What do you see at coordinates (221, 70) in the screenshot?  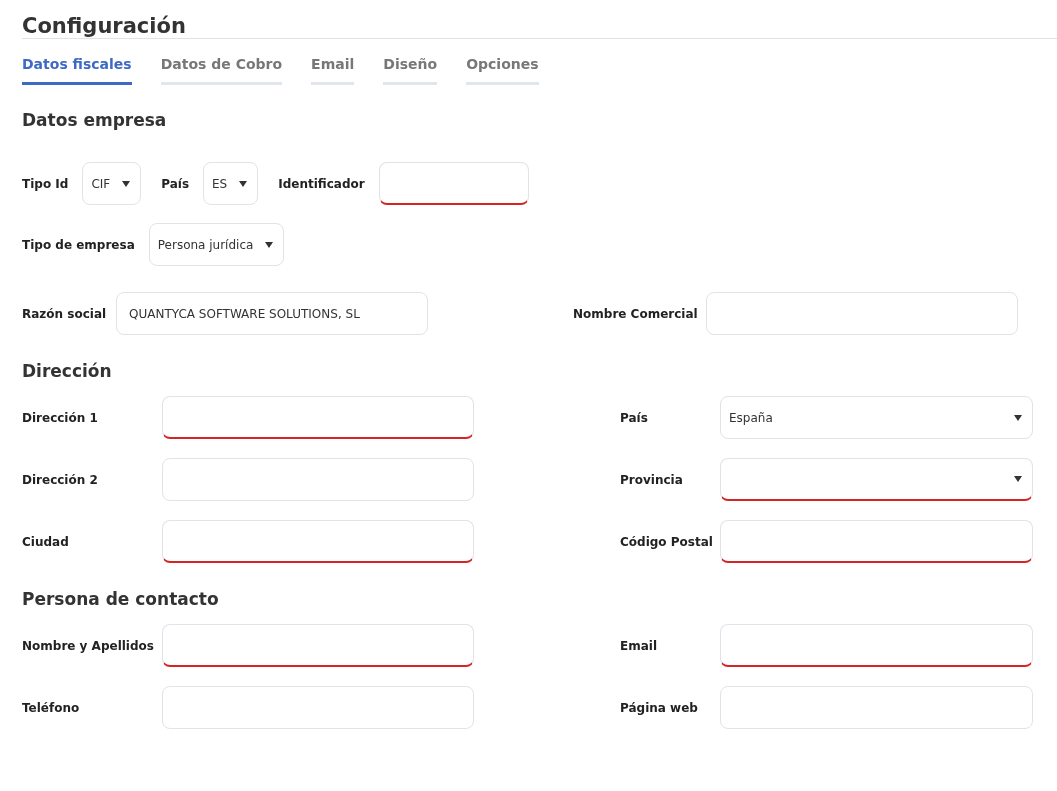 I see `tab: Datos de Cobro` at bounding box center [221, 70].